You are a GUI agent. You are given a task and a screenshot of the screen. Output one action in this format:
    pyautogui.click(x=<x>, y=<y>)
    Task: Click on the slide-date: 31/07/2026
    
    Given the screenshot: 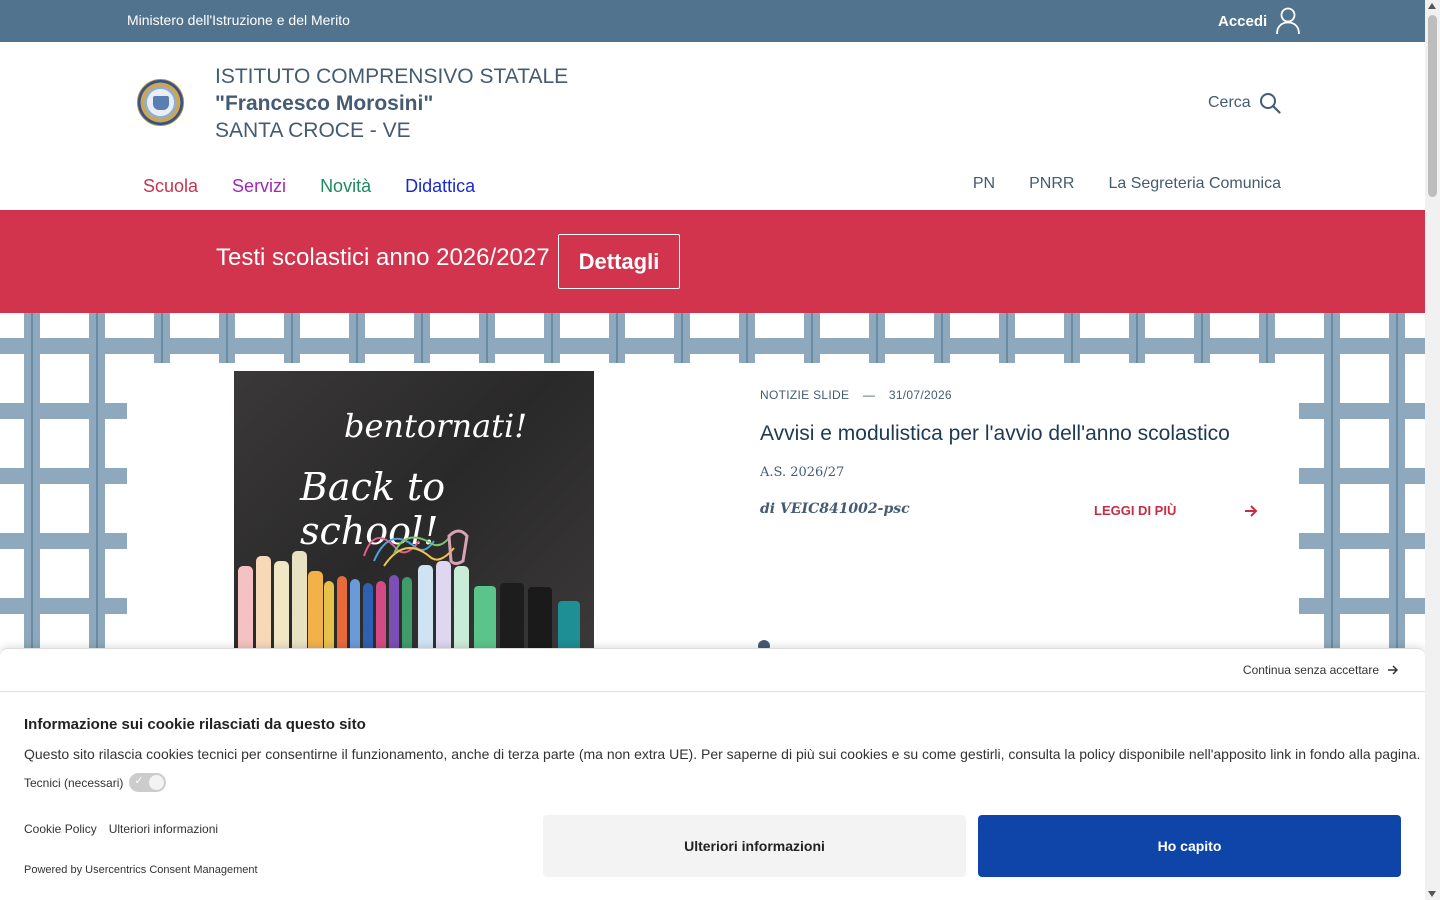 What is the action you would take?
    pyautogui.click(x=920, y=395)
    